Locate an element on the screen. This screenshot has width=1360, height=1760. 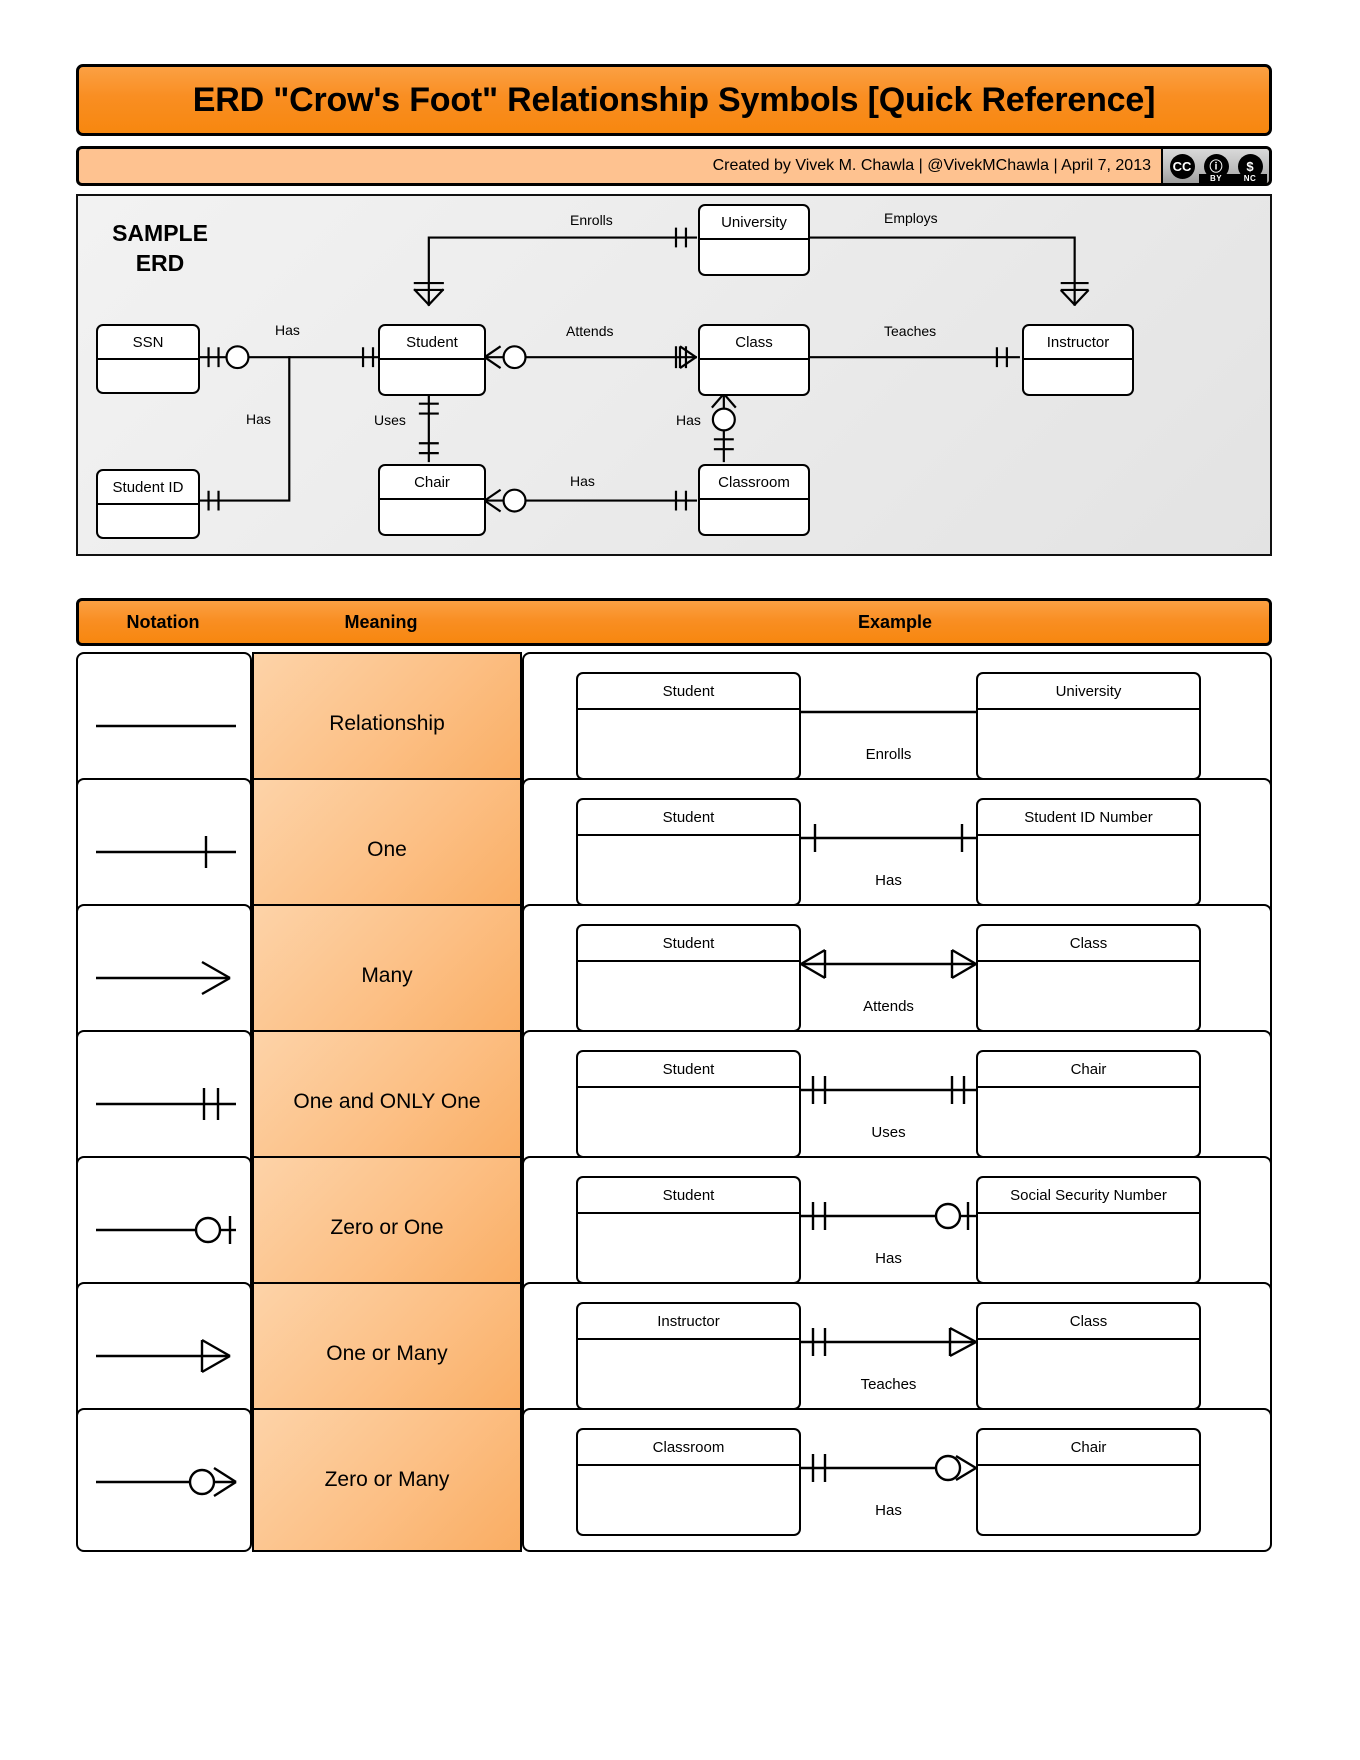
table-header-row: Notation Meaning Example is located at coordinates (674, 622).